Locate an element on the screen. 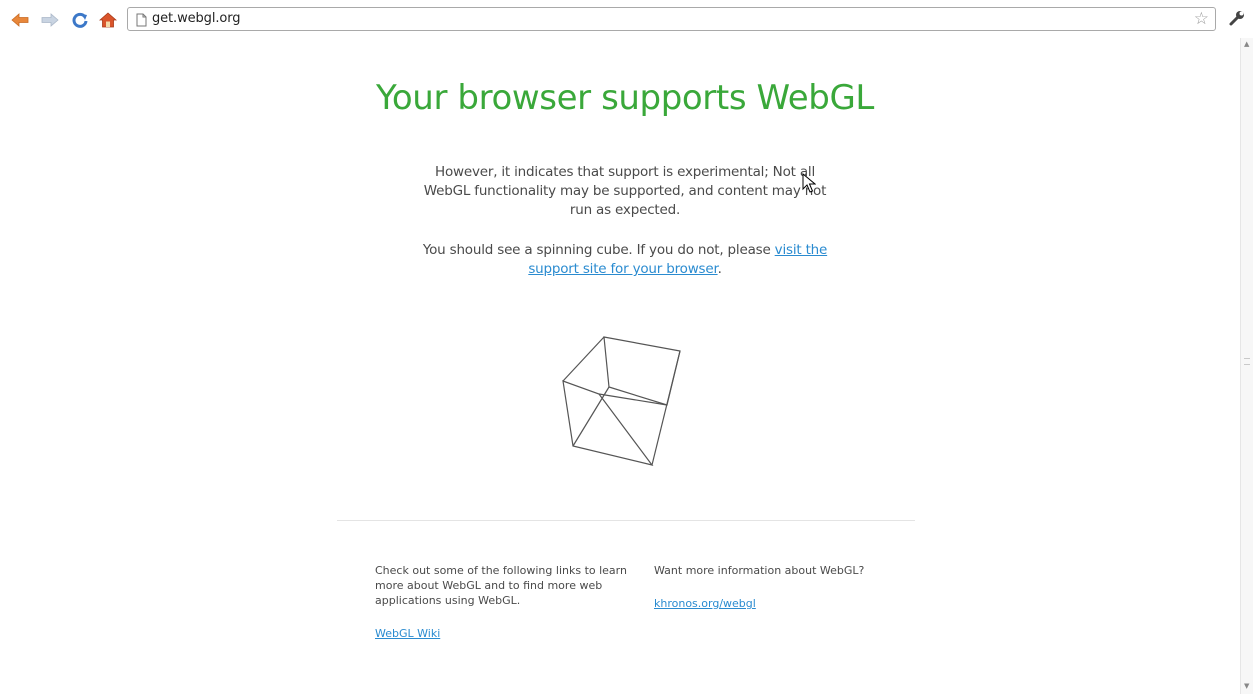 This screenshot has height=694, width=1253. page-headline: Your browser supports WebGL is located at coordinates (625, 98).